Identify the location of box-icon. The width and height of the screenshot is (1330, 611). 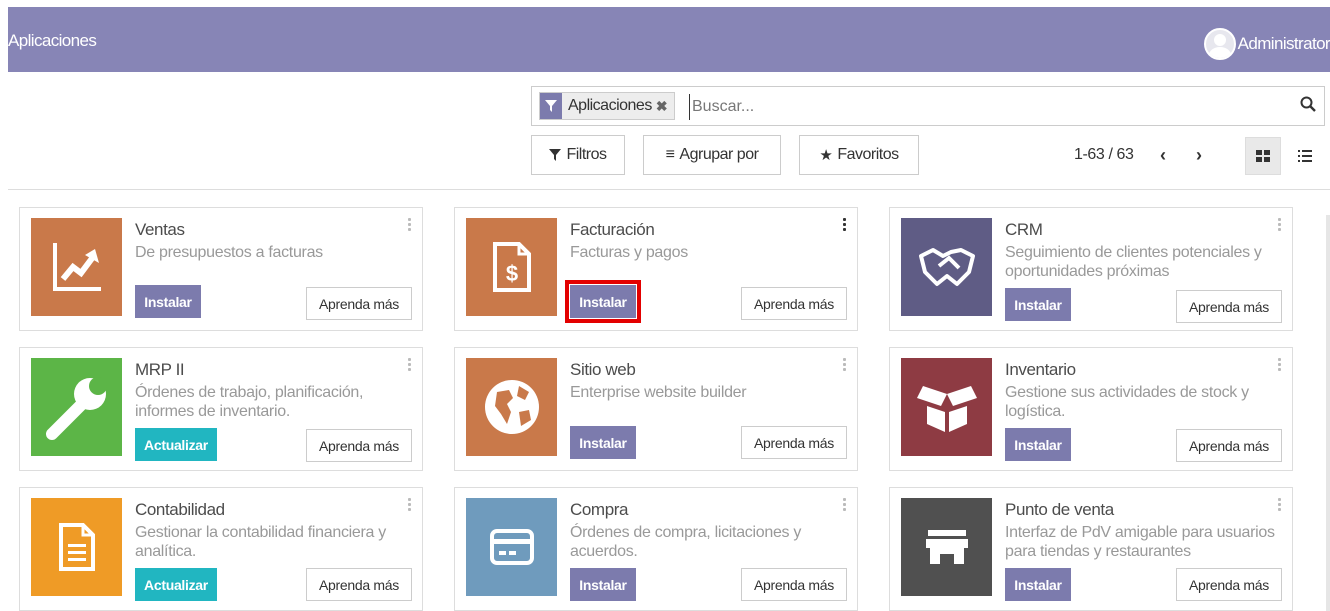
(946, 407).